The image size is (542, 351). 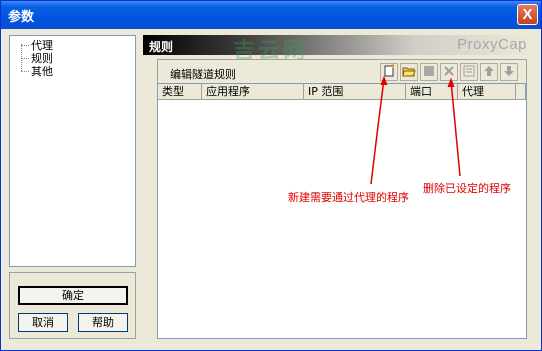 What do you see at coordinates (415, 130) in the screenshot?
I see `annotation-arrows` at bounding box center [415, 130].